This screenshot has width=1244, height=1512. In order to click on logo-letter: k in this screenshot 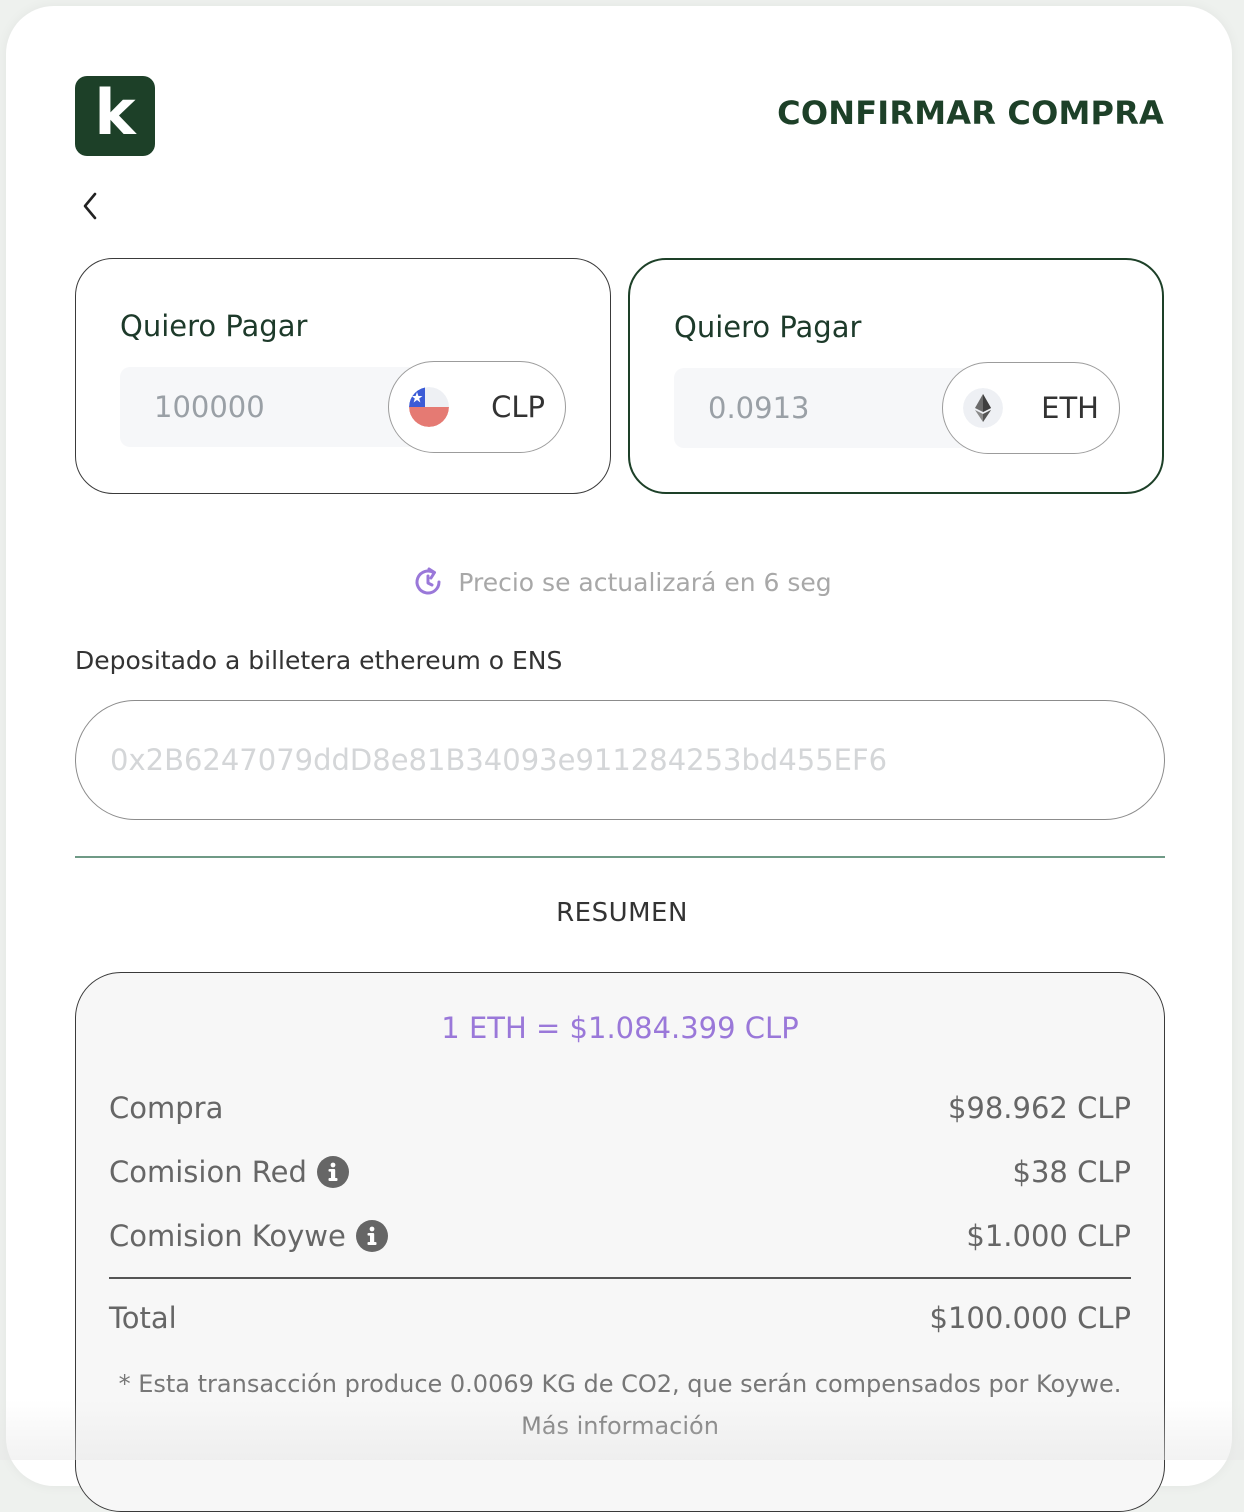, I will do `click(115, 112)`.